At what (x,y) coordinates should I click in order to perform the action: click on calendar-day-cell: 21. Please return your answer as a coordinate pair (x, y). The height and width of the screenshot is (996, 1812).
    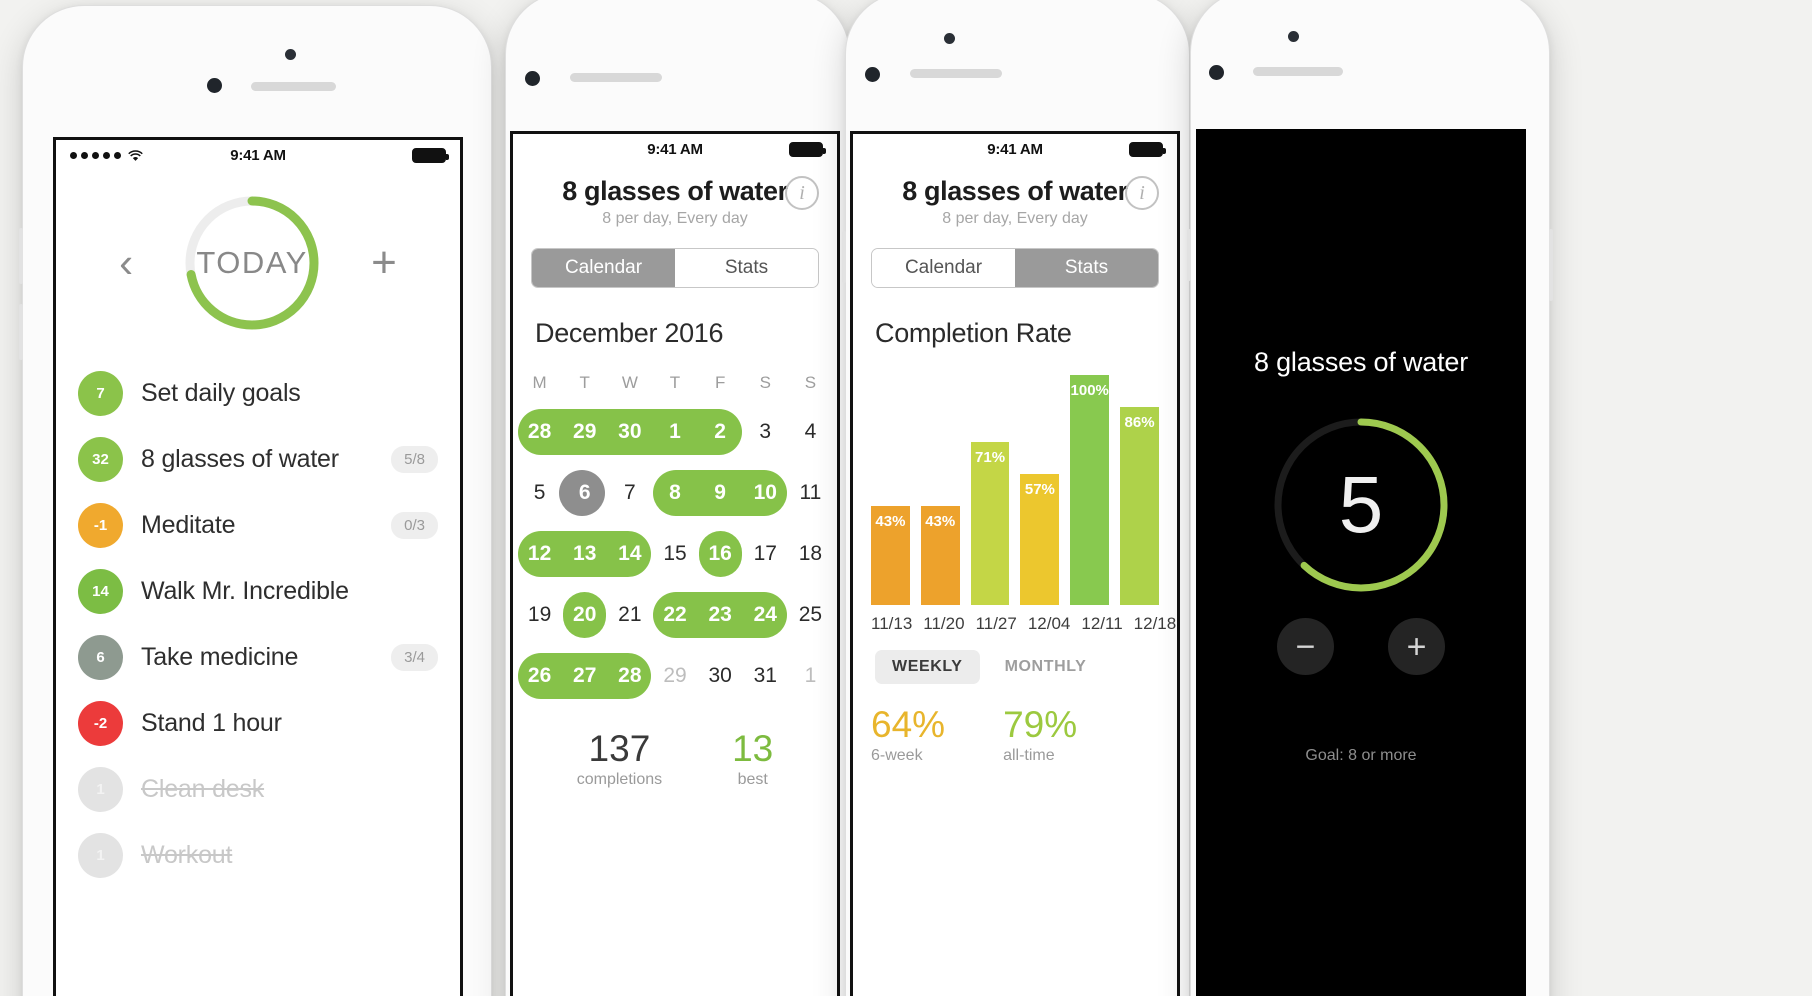
    Looking at the image, I should click on (629, 614).